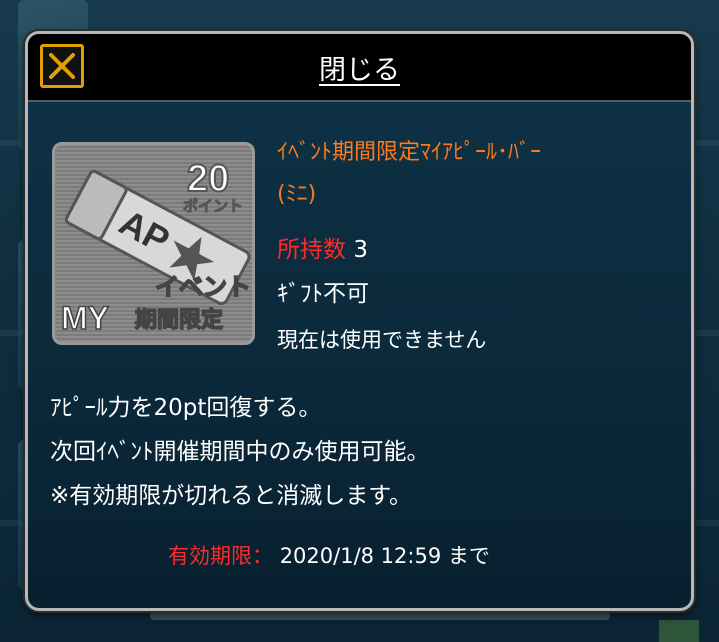  I want to click on owned-count-value: 3, so click(360, 250).